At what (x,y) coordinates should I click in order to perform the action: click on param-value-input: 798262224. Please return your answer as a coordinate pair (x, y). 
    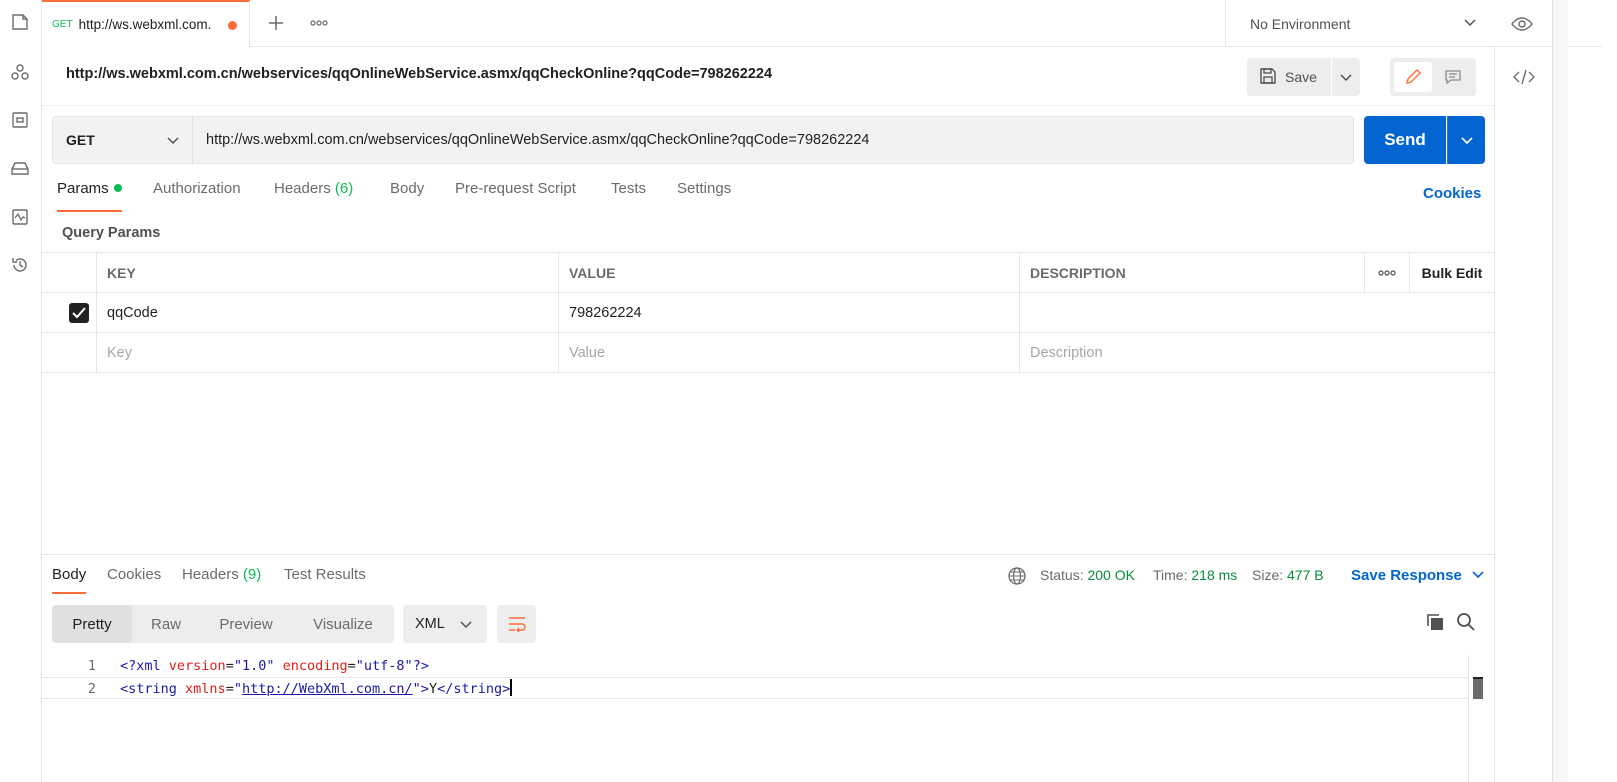
    Looking at the image, I should click on (788, 312).